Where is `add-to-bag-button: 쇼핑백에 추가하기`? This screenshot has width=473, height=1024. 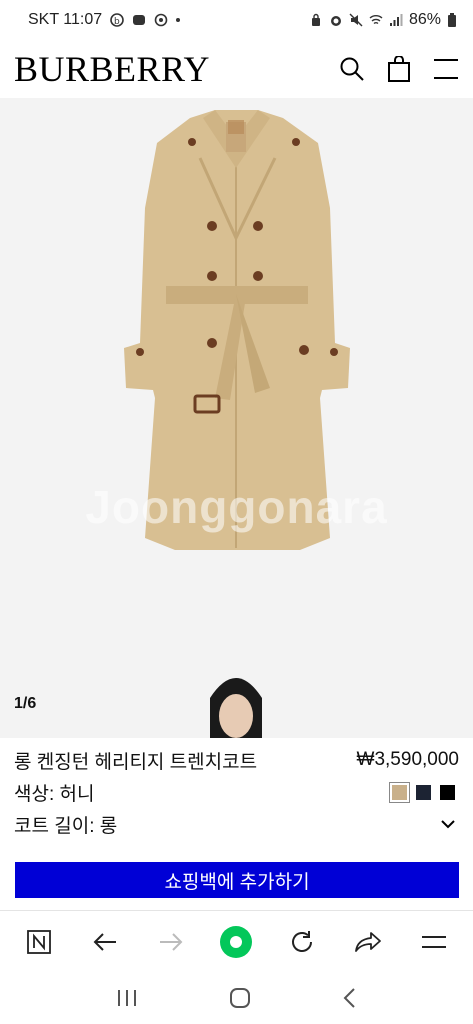
add-to-bag-button: 쇼핑백에 추가하기 is located at coordinates (237, 880).